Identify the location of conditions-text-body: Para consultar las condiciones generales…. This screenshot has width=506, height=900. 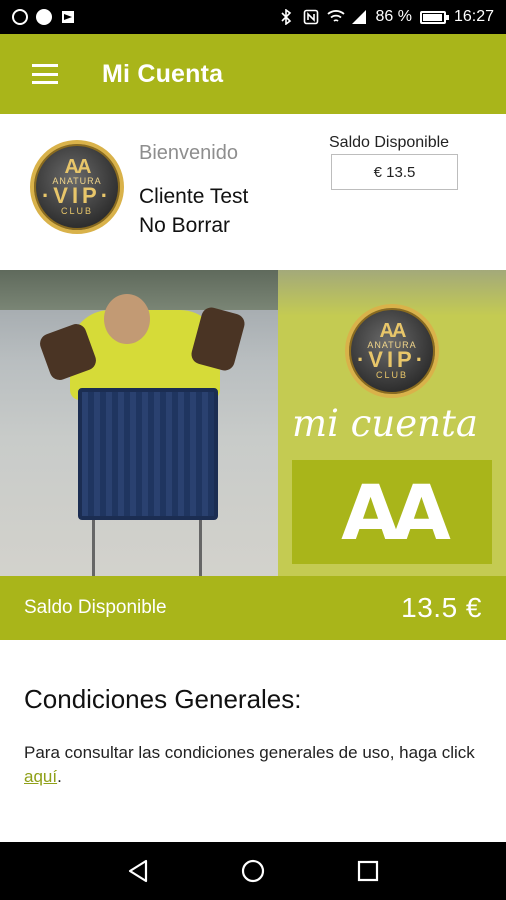
(249, 752).